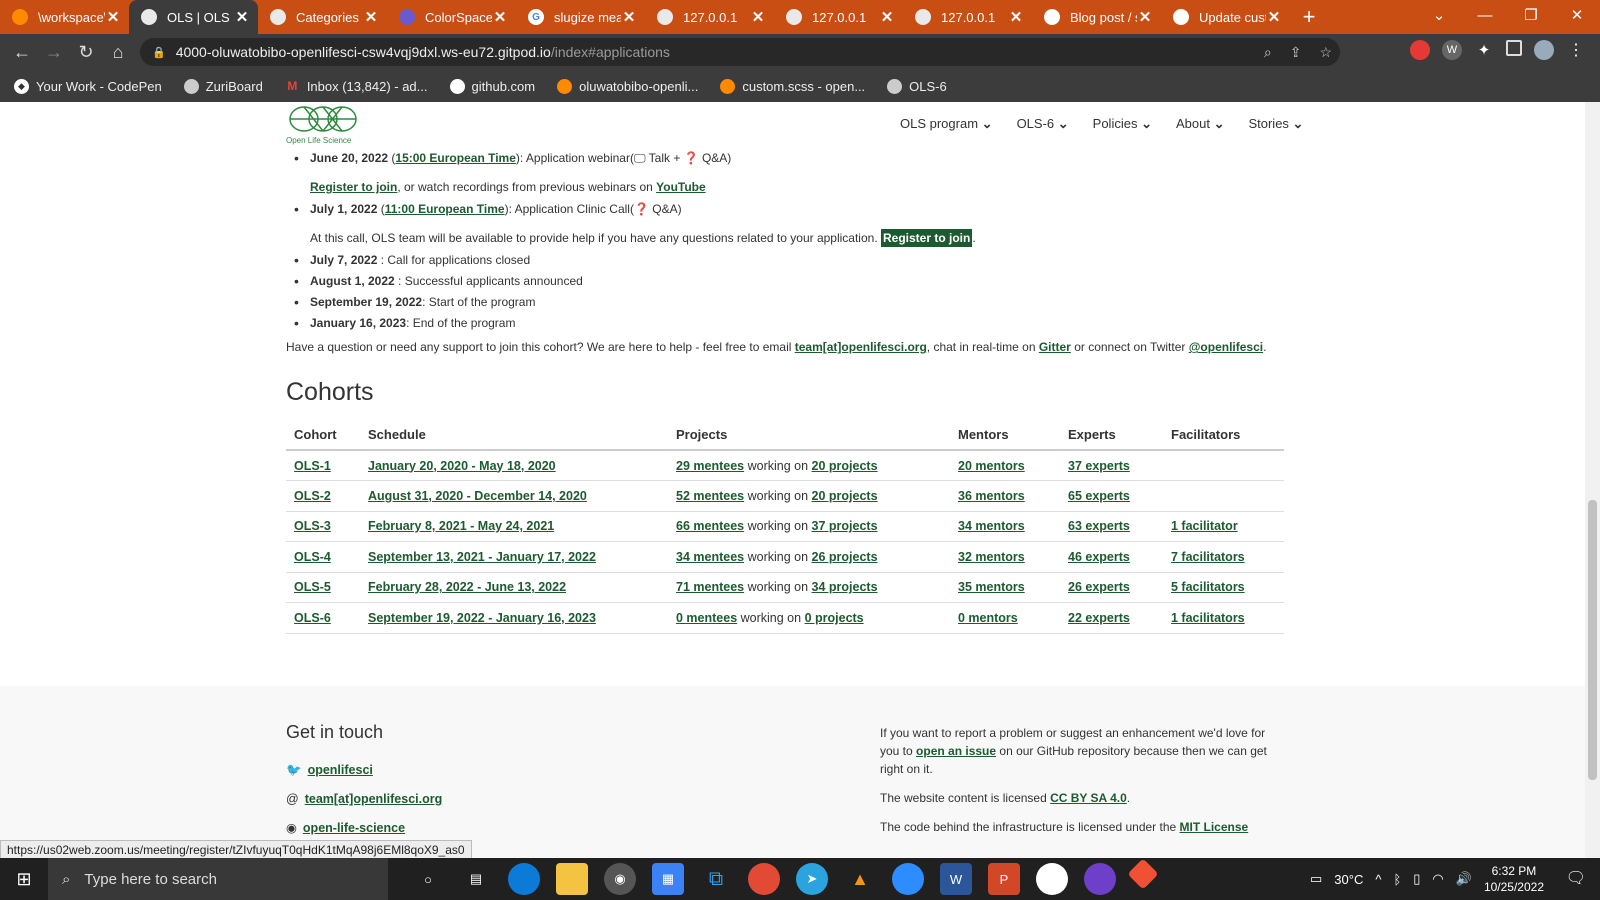 The height and width of the screenshot is (900, 1600). What do you see at coordinates (1214, 827) in the screenshot?
I see `mit-license-link: MIT License` at bounding box center [1214, 827].